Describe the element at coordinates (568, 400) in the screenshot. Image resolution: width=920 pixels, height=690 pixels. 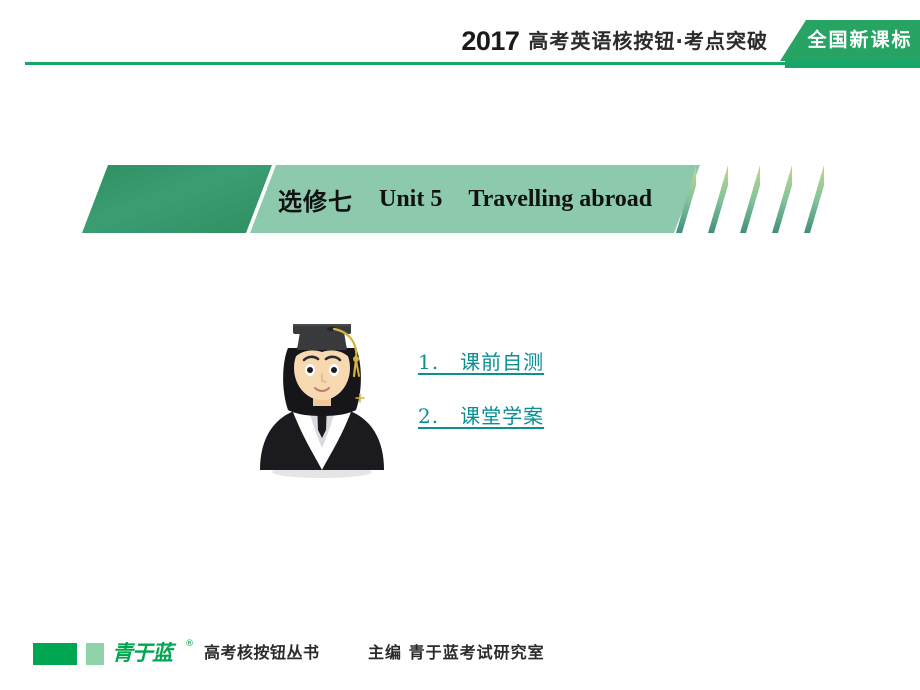
I see `section-menu: 1. 课前自测 2. 课堂学案` at that location.